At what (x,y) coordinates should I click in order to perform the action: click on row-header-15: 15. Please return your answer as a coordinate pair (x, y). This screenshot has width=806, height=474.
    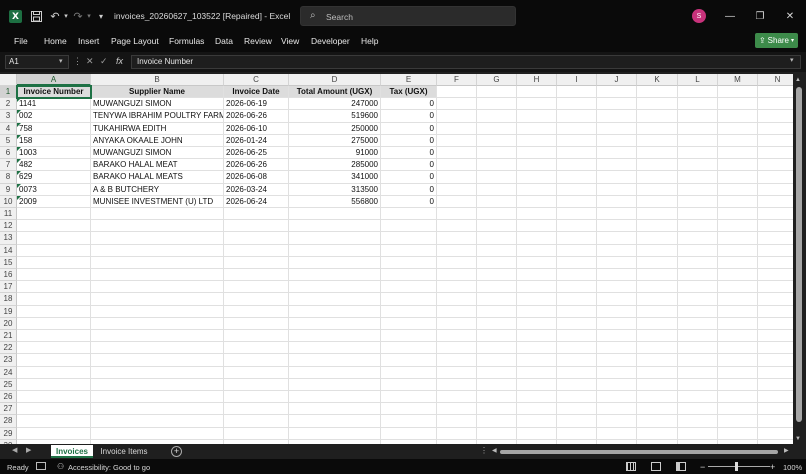
    Looking at the image, I should click on (8, 262).